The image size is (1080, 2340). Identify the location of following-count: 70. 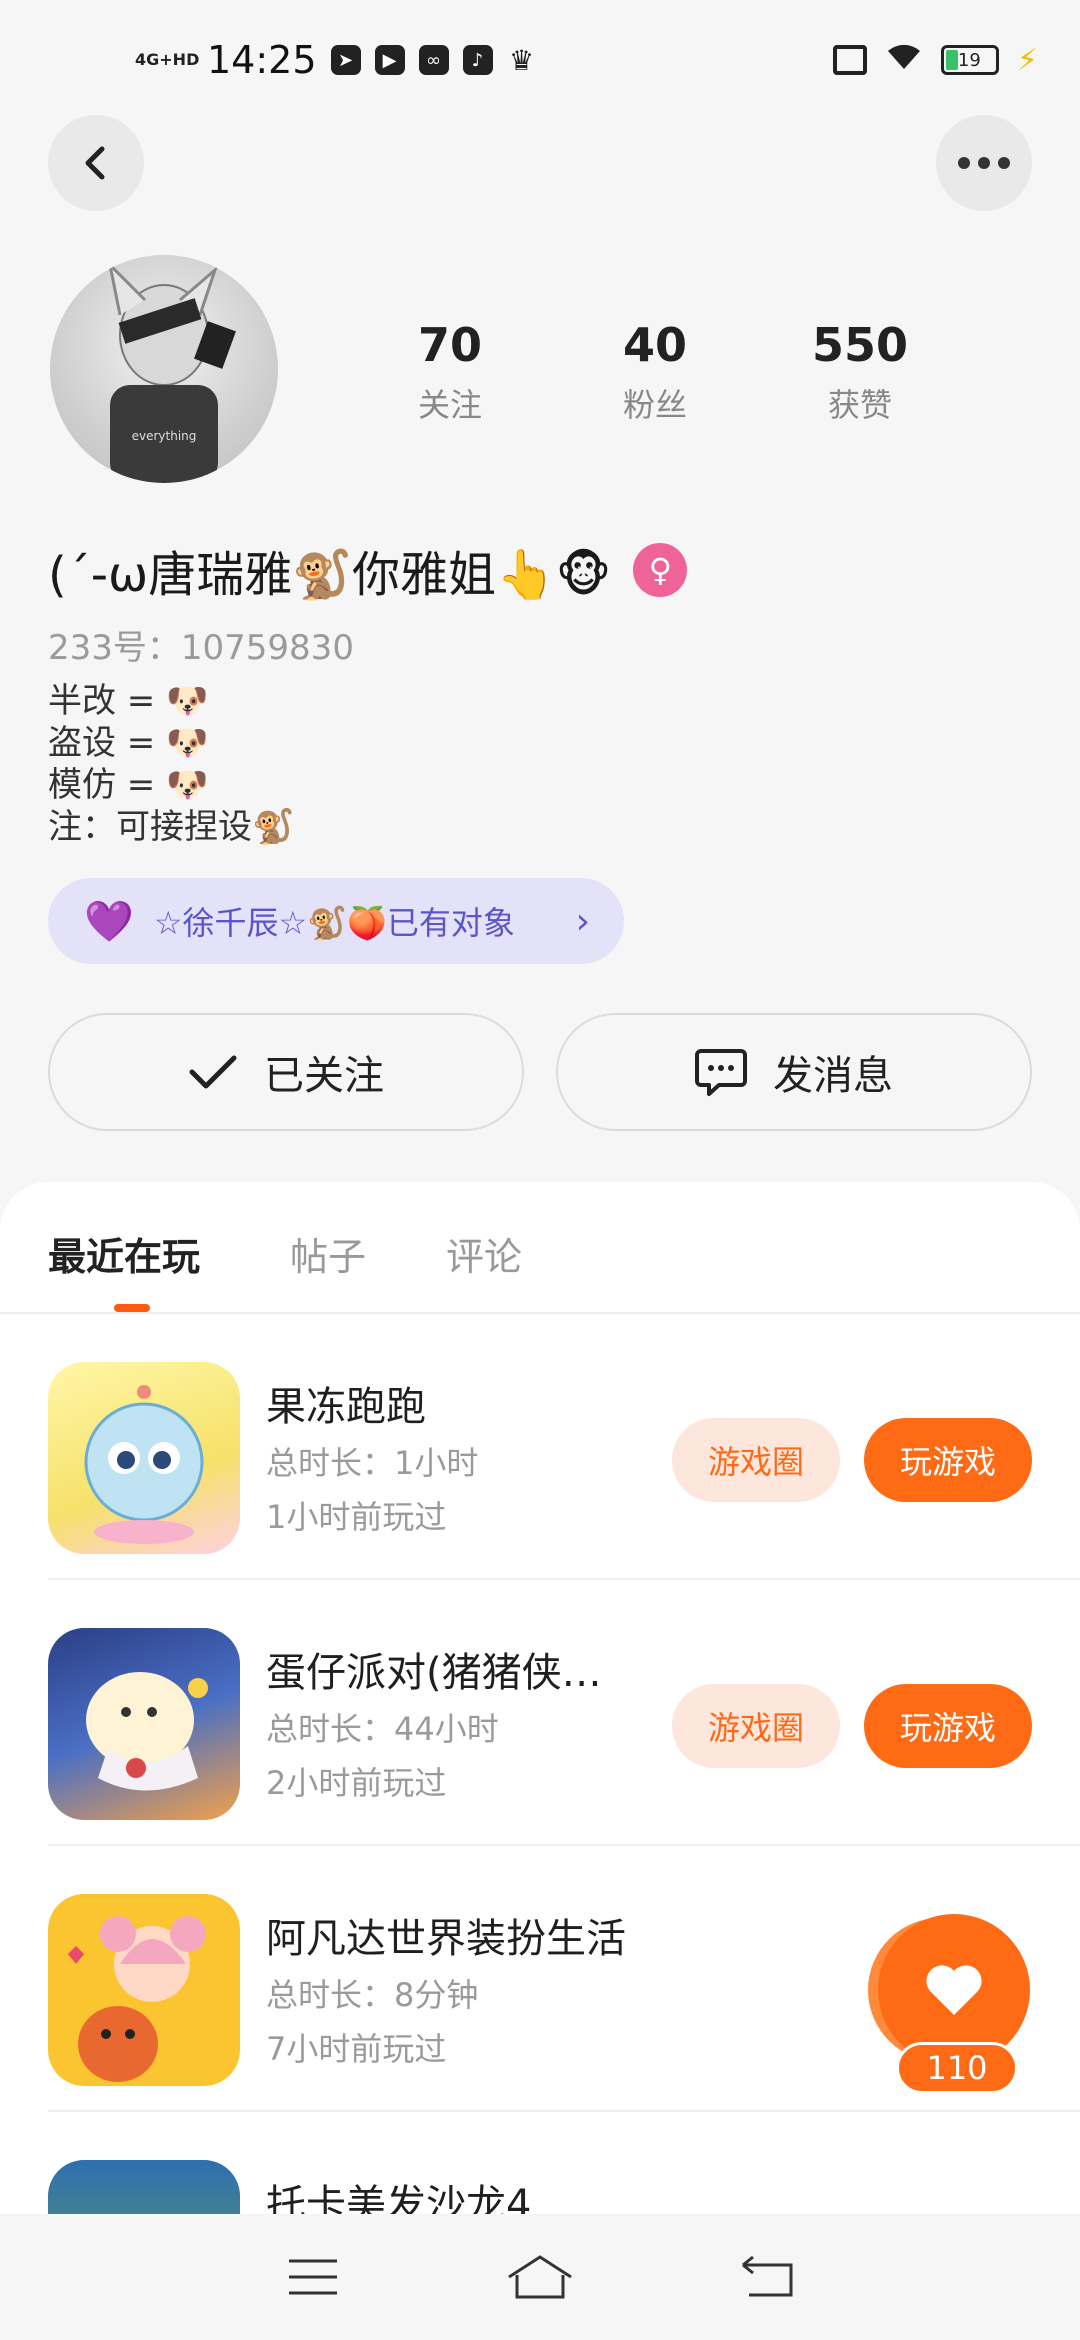
(449, 345).